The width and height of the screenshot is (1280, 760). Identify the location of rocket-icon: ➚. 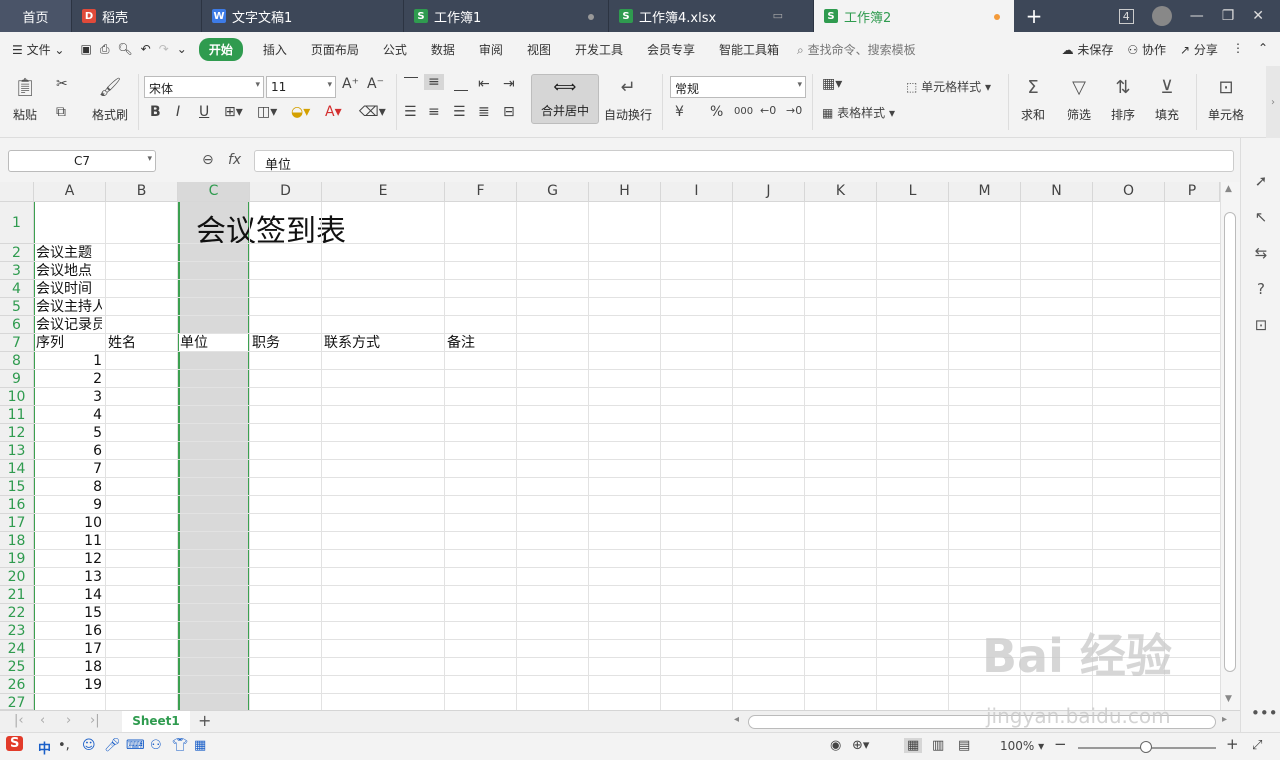
(1261, 182).